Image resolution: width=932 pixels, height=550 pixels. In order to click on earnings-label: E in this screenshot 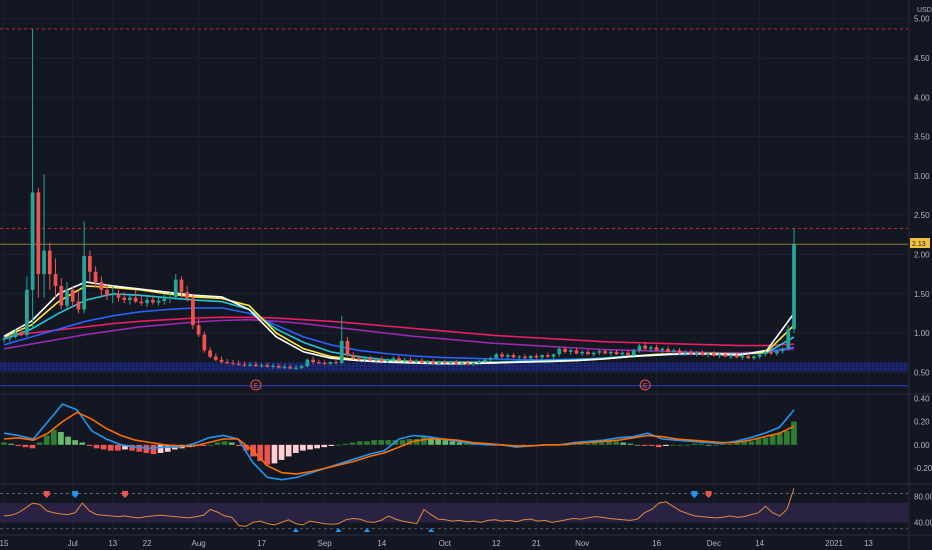, I will do `click(256, 386)`.